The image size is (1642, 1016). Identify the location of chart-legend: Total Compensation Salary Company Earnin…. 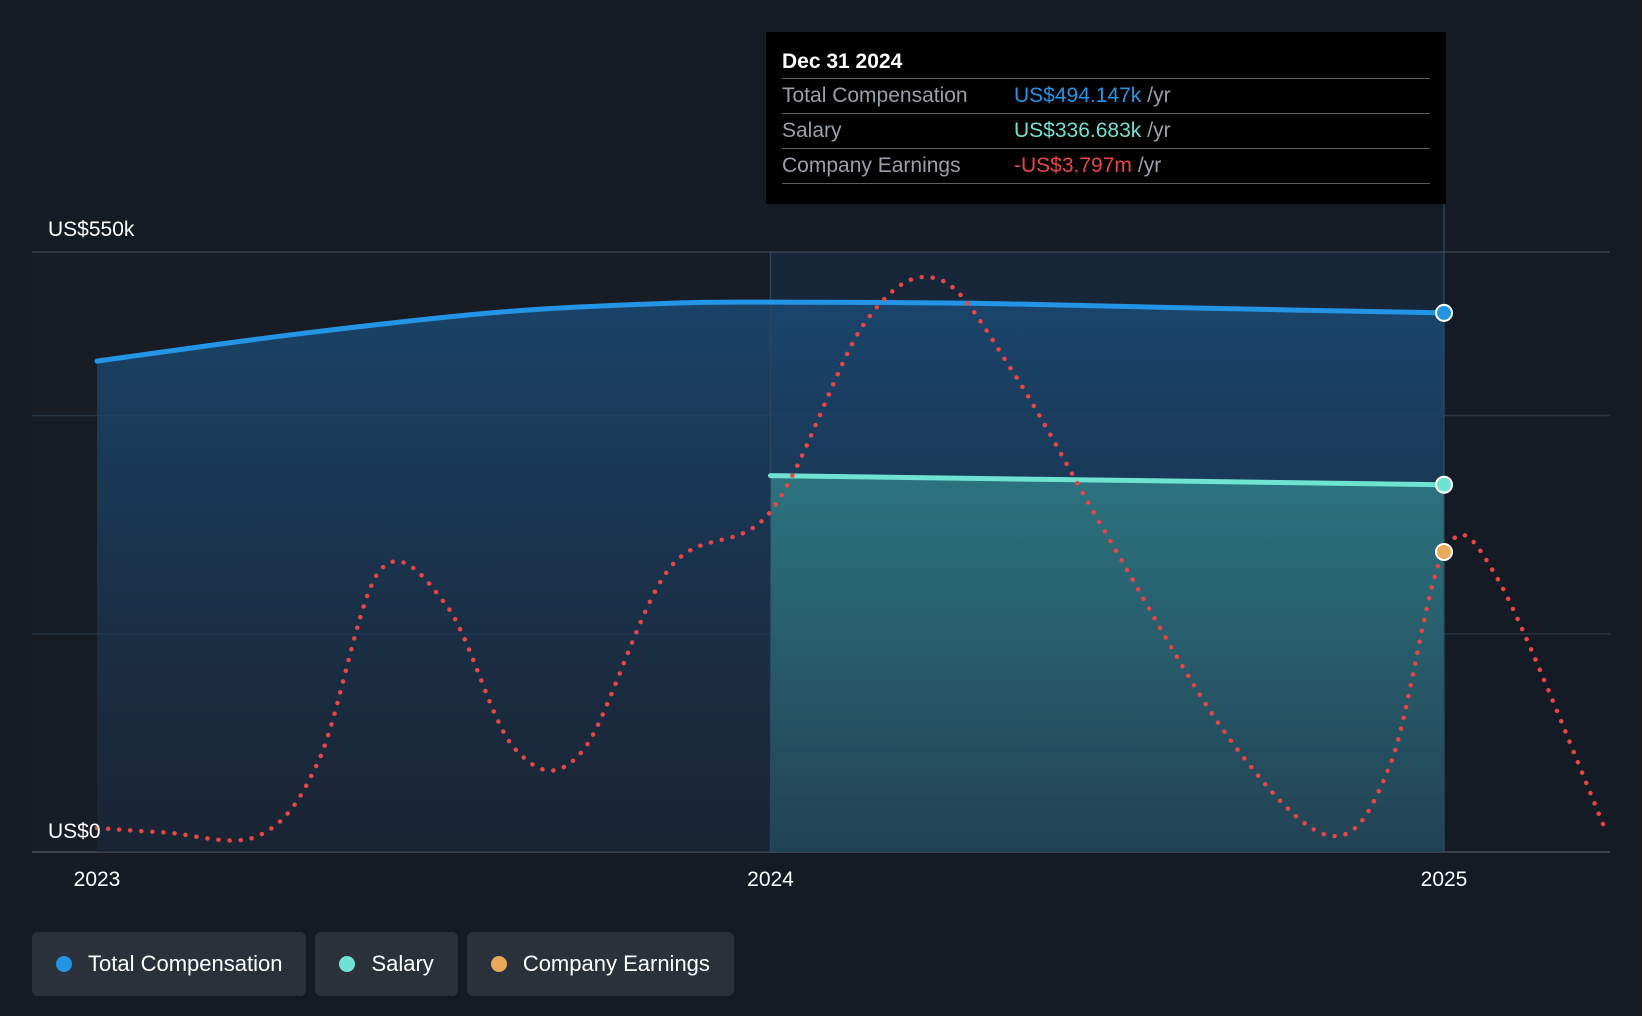
(383, 964).